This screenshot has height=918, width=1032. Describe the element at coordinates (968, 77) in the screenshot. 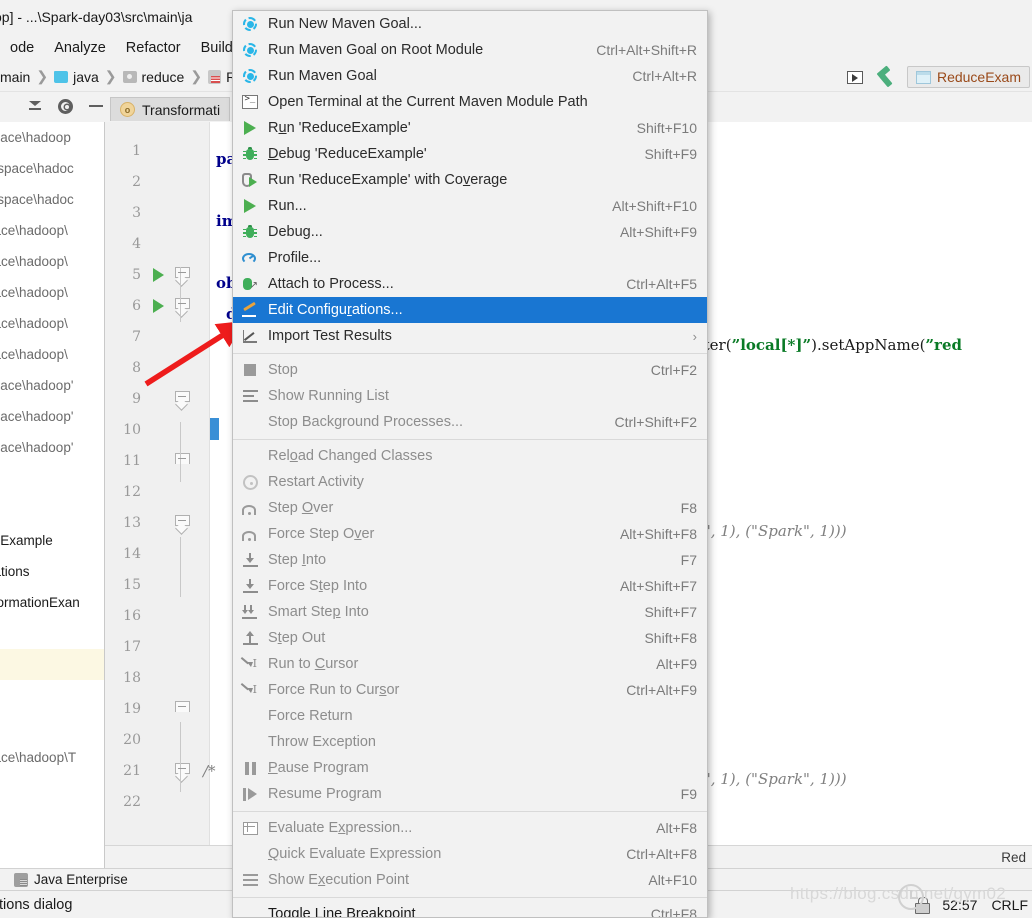

I see `run-configuration-selector: ReduceExam` at that location.